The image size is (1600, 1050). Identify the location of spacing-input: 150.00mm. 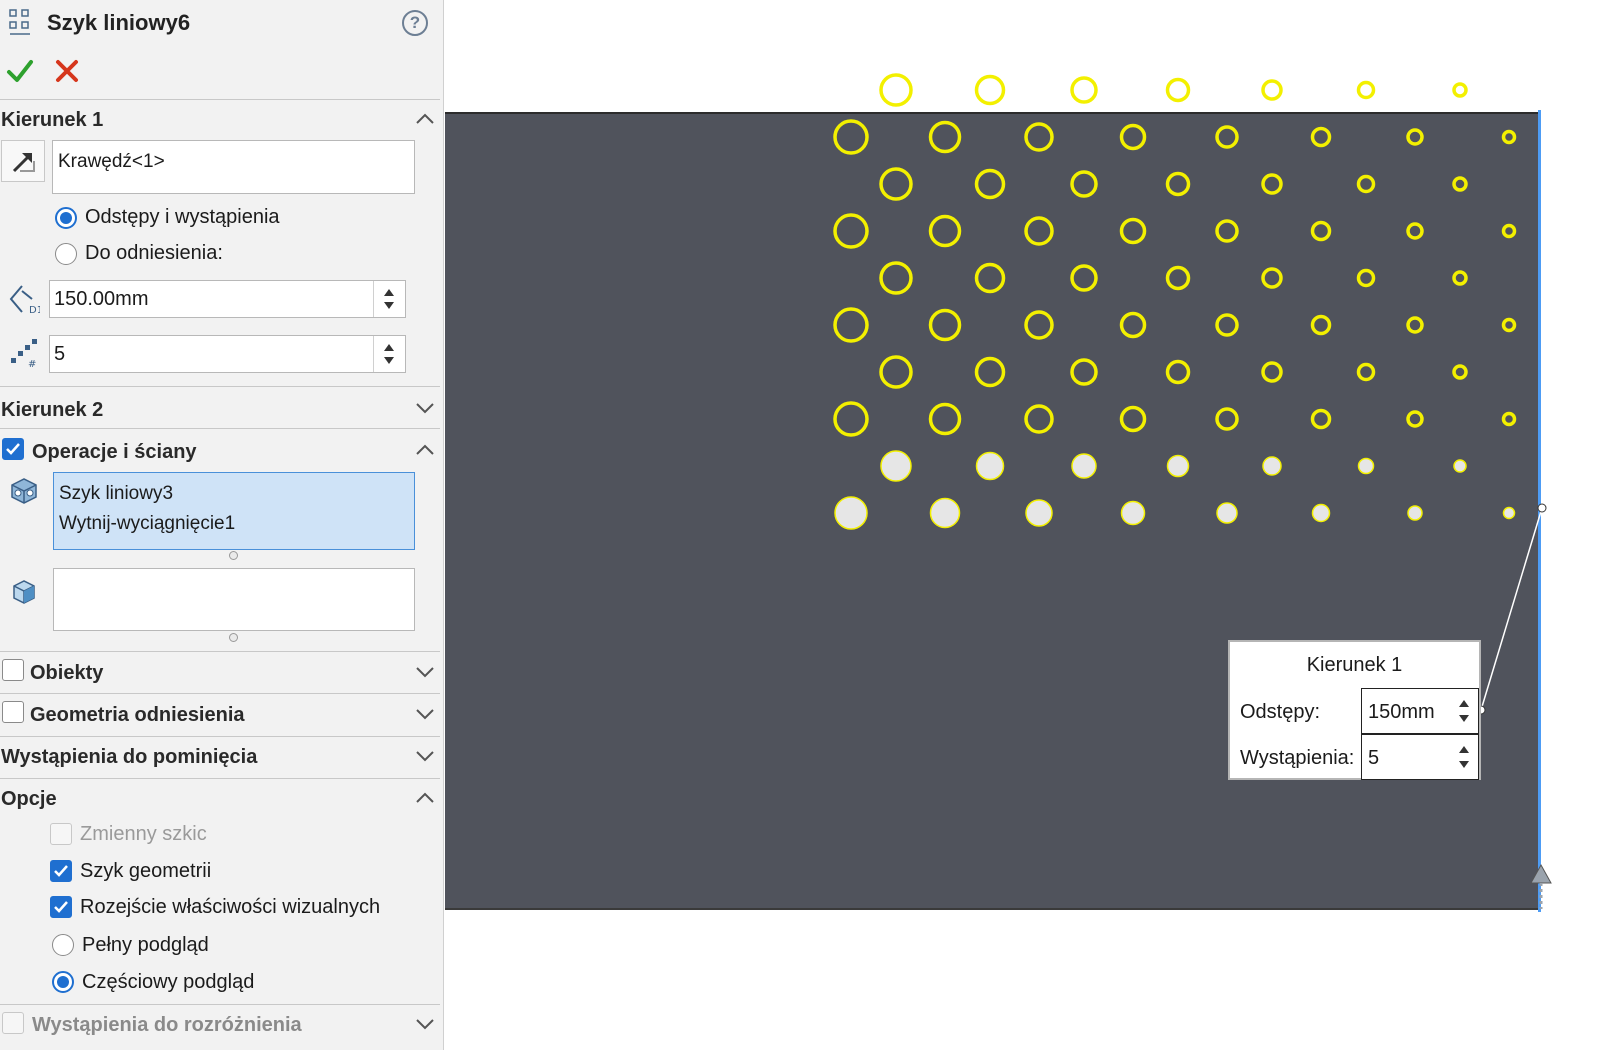
(227, 299).